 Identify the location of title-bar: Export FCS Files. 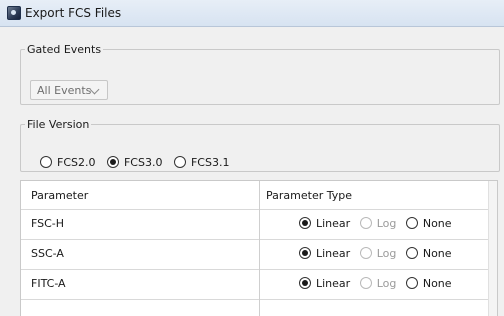
(252, 13).